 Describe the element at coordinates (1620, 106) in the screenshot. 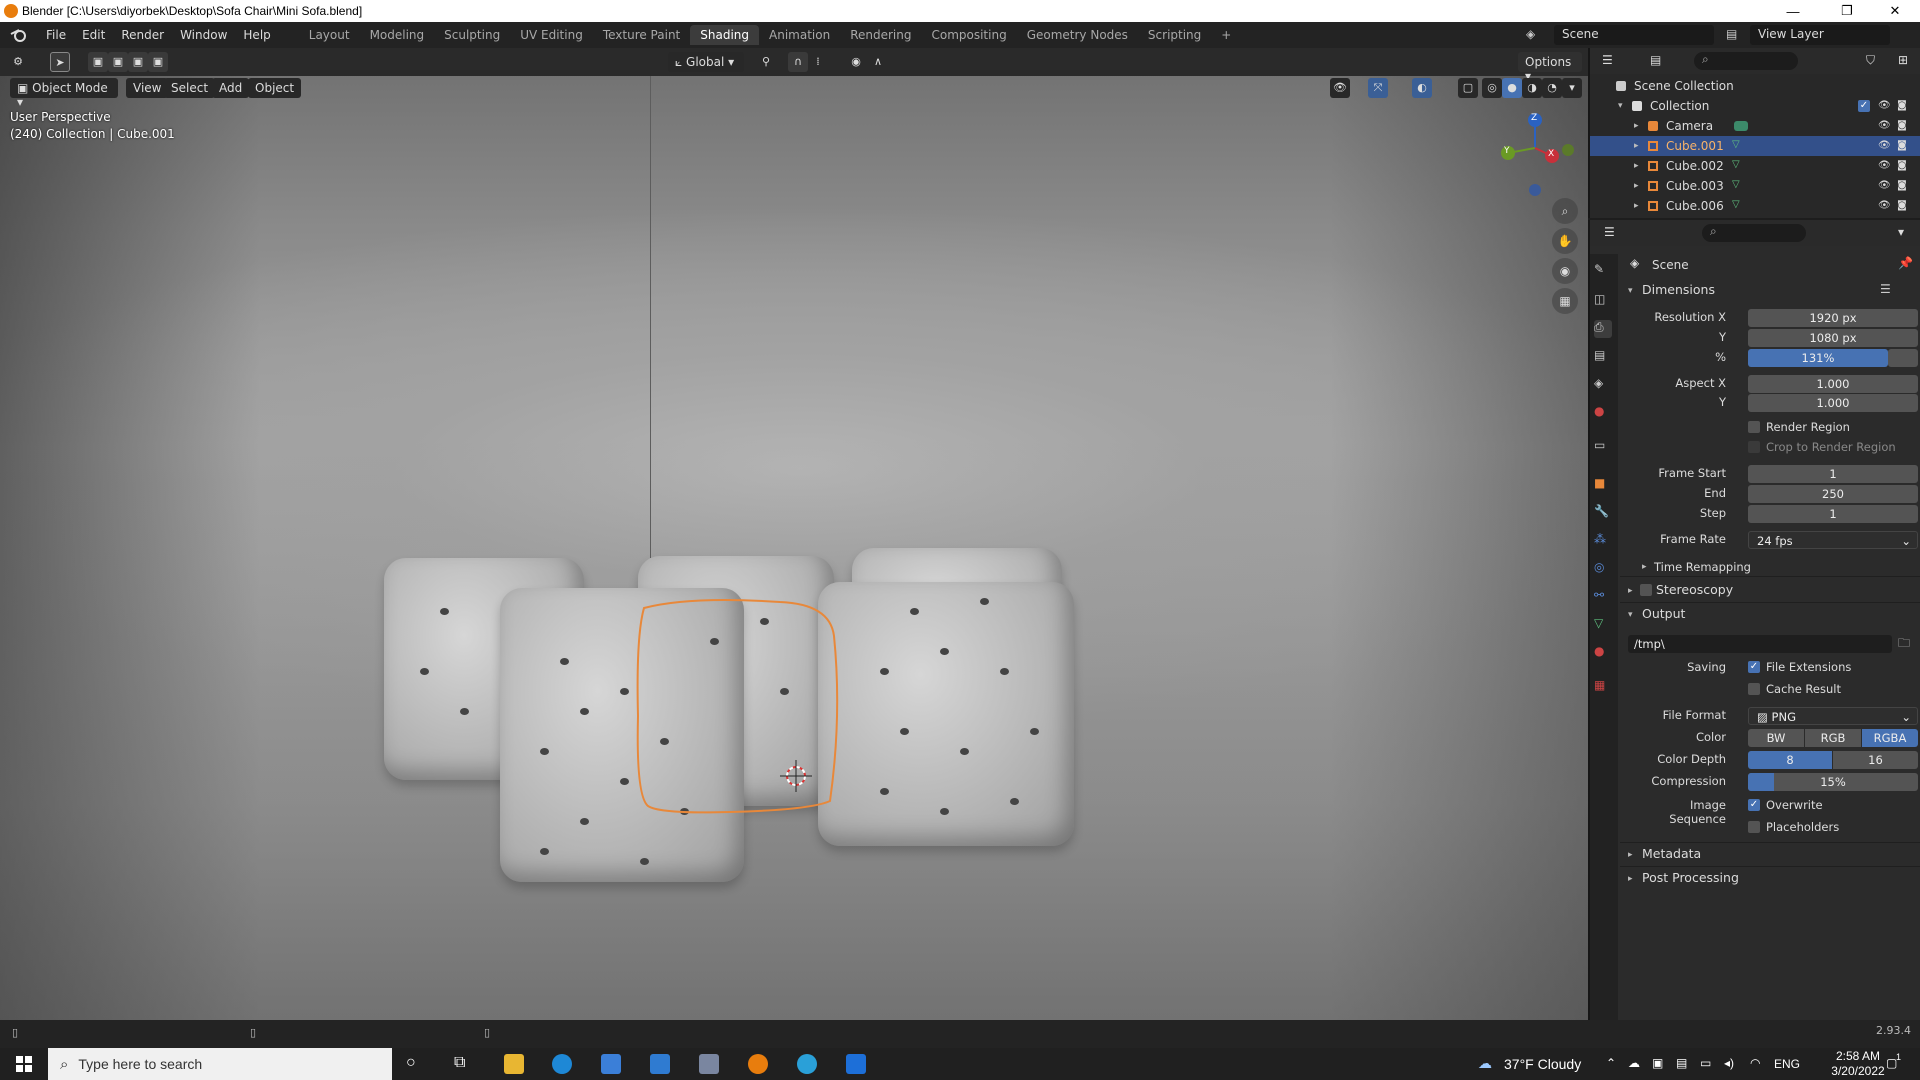

I see `collection-expand-icon: ▾` at that location.